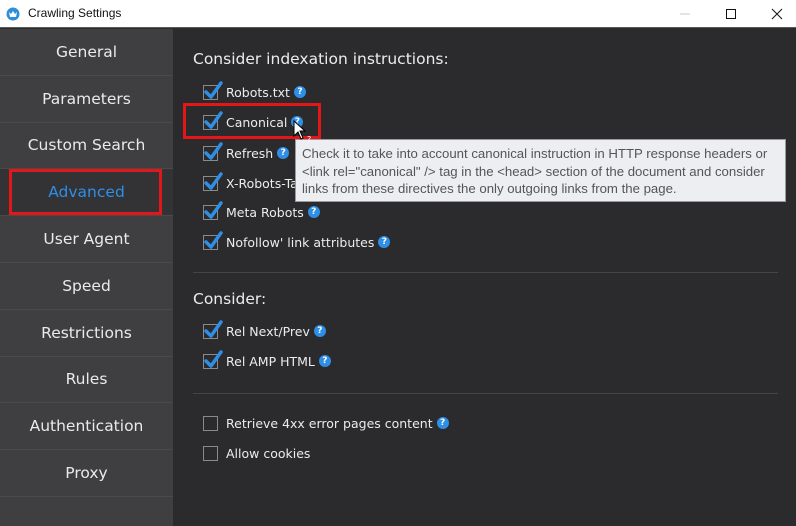 This screenshot has height=526, width=796. What do you see at coordinates (398, 14) in the screenshot?
I see `title-bar: Crawling Settings` at bounding box center [398, 14].